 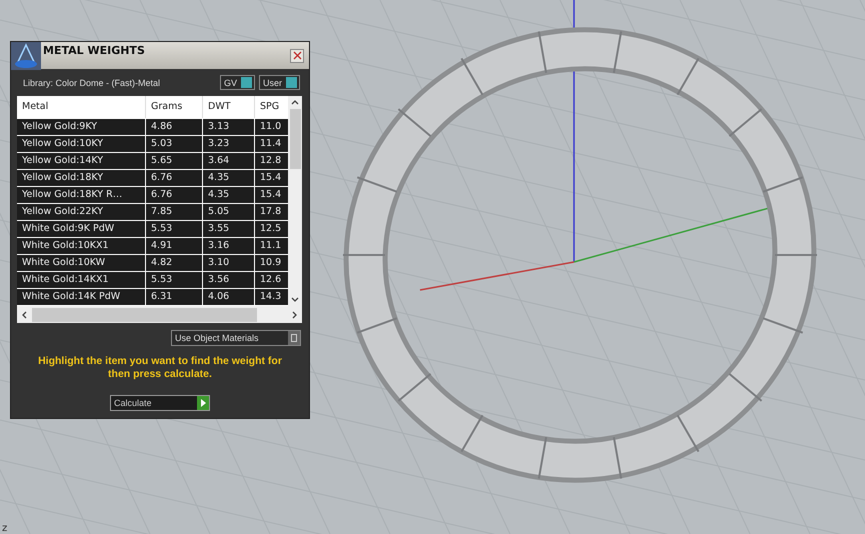 I want to click on close-icon, so click(x=297, y=55).